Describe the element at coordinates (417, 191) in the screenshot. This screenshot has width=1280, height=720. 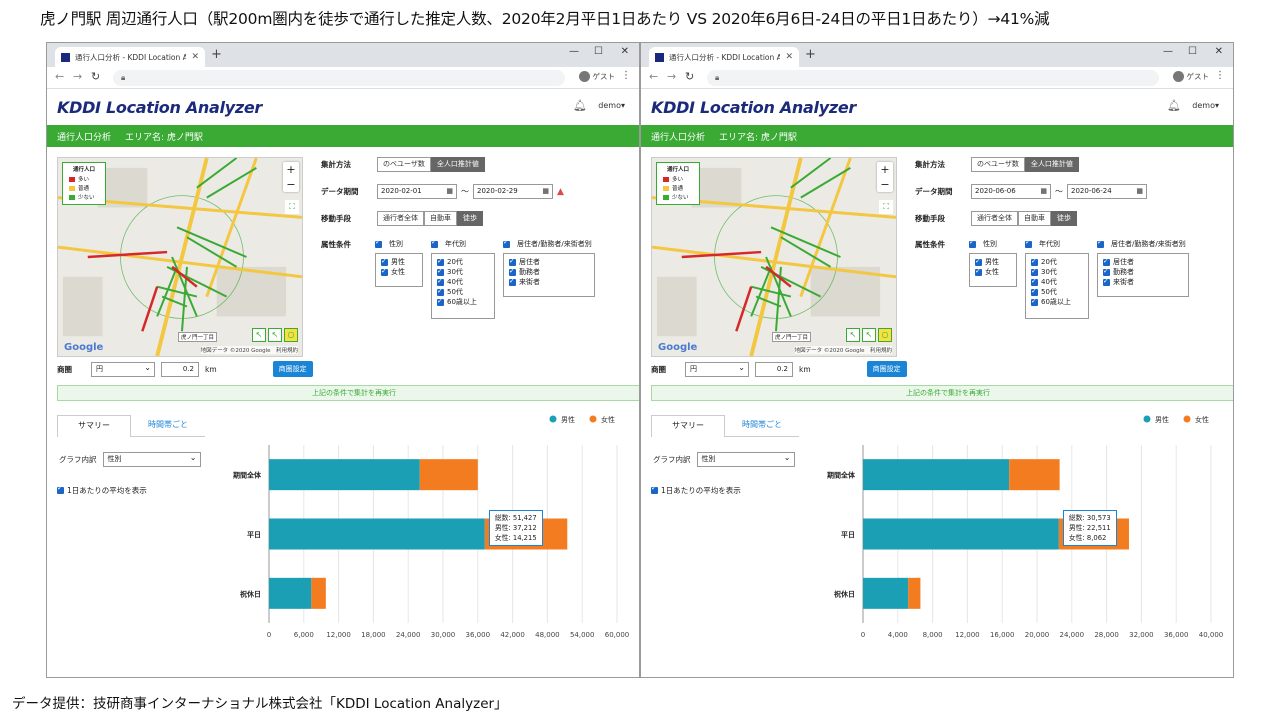
I see `date-from-input: 2020-02-01` at that location.